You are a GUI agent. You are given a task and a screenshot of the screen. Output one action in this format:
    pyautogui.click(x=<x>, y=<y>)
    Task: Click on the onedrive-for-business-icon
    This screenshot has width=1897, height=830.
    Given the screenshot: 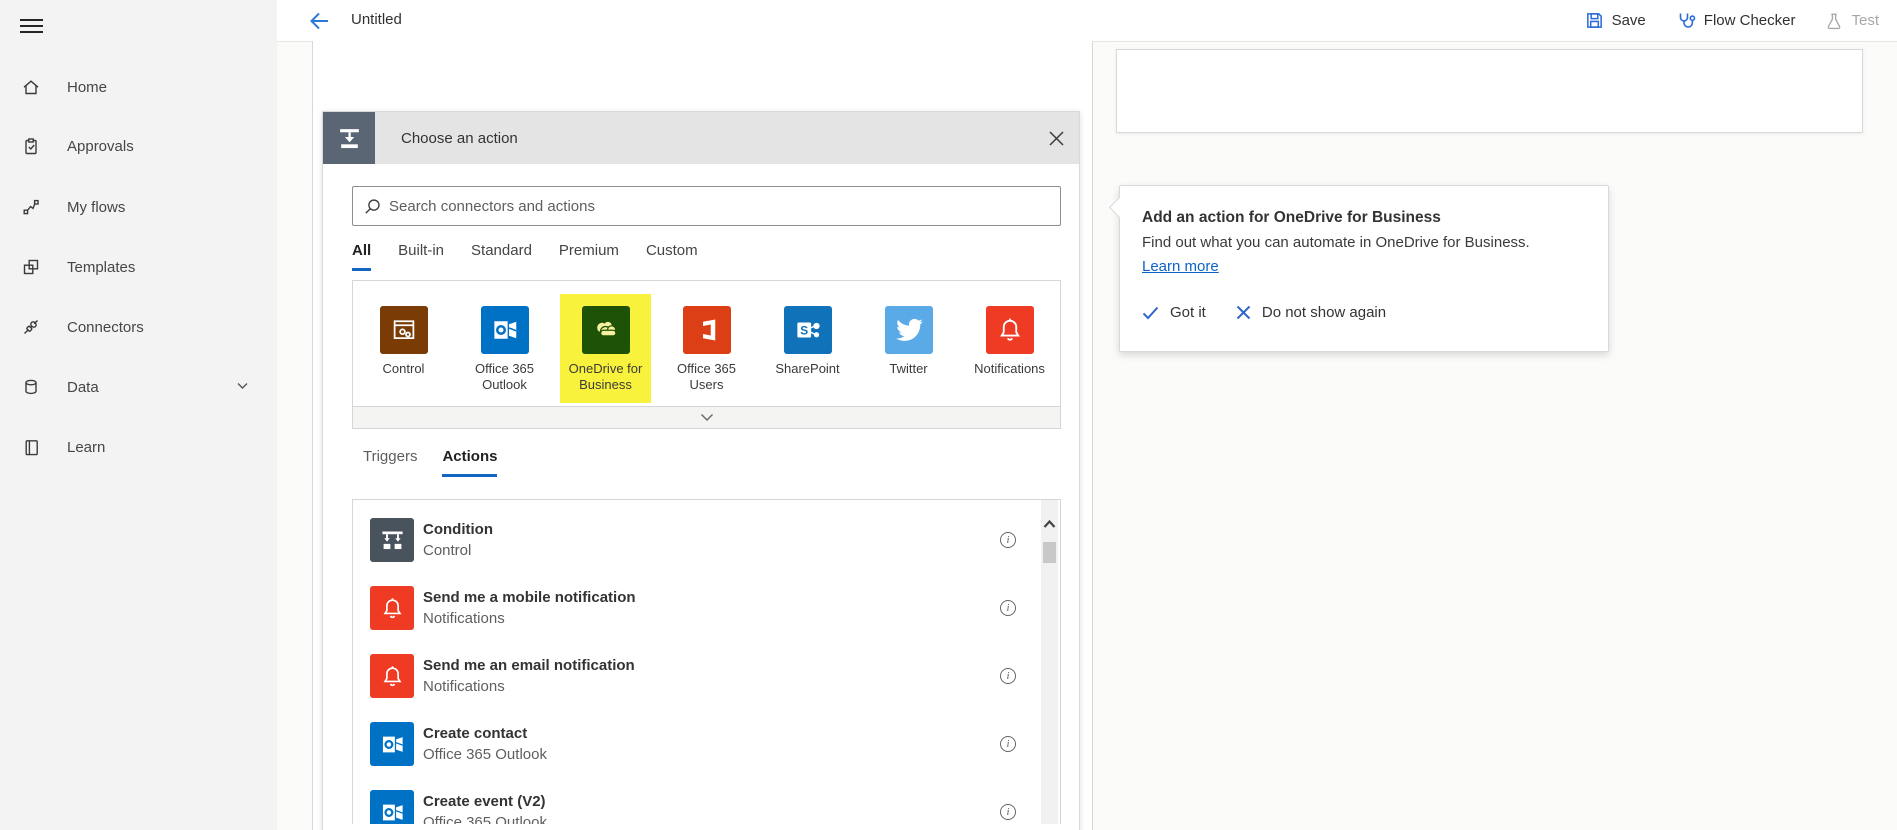 What is the action you would take?
    pyautogui.click(x=605, y=330)
    